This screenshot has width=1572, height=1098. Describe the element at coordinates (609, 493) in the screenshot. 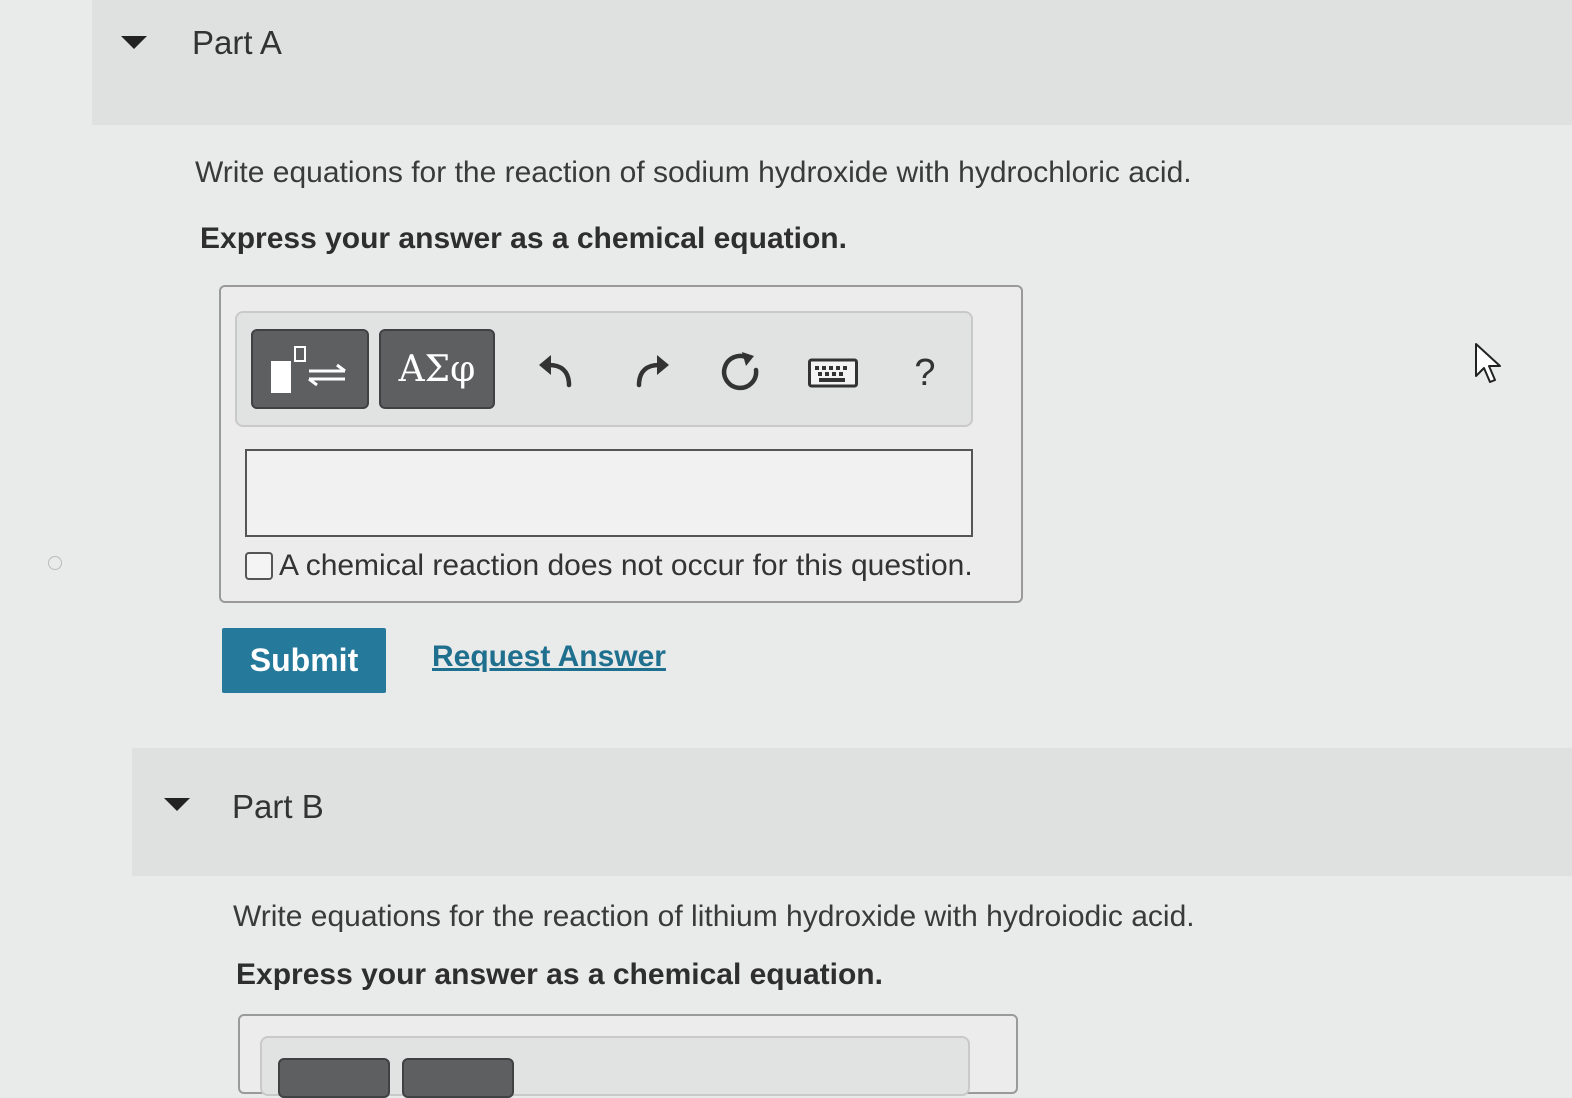

I see `answer-input` at that location.